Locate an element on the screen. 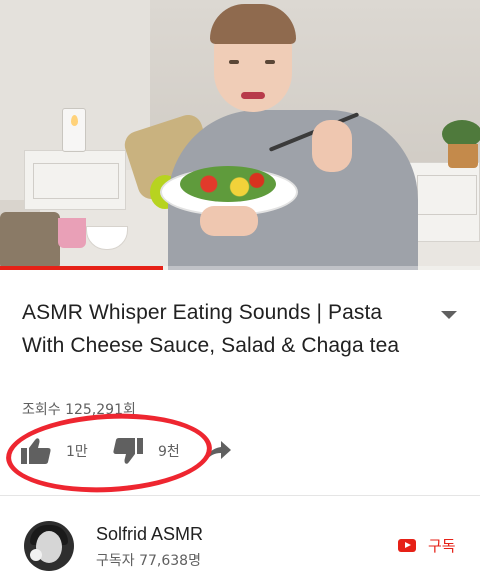 The width and height of the screenshot is (480, 588). subscribe-button: 구독 is located at coordinates (427, 545).